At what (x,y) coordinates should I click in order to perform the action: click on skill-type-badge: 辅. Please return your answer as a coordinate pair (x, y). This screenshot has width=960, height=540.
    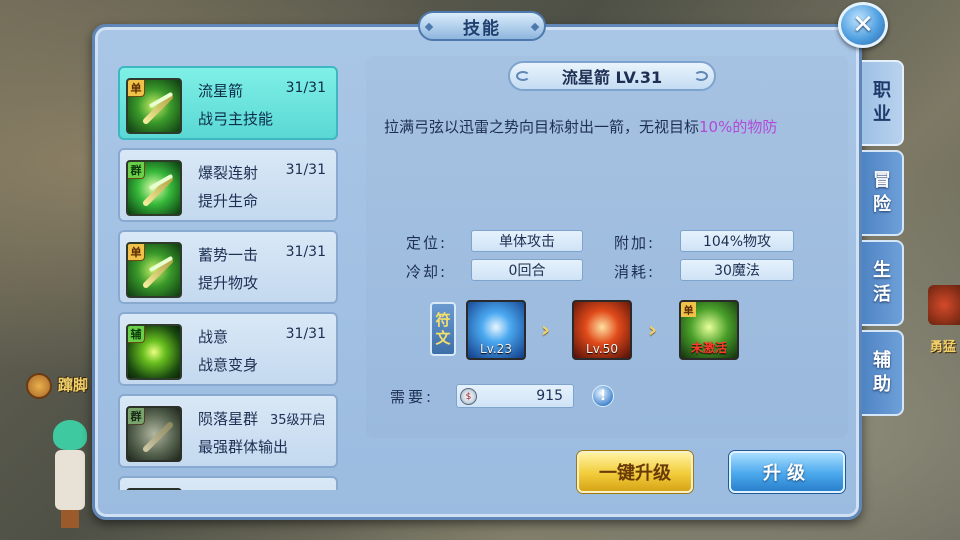
    Looking at the image, I should click on (136, 334).